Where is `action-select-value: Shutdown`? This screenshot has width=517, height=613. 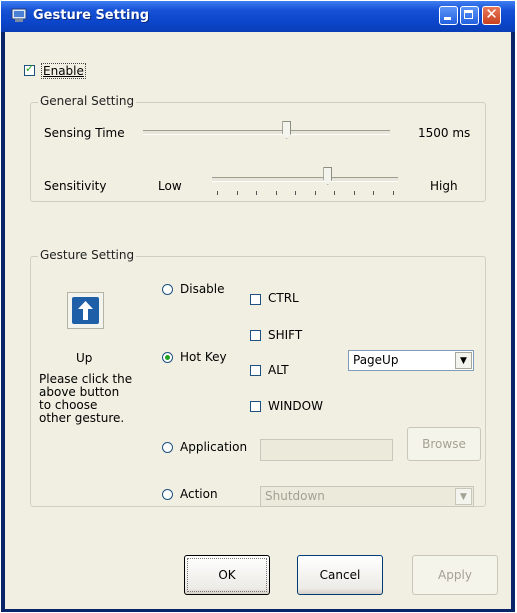
action-select-value: Shutdown is located at coordinates (295, 496).